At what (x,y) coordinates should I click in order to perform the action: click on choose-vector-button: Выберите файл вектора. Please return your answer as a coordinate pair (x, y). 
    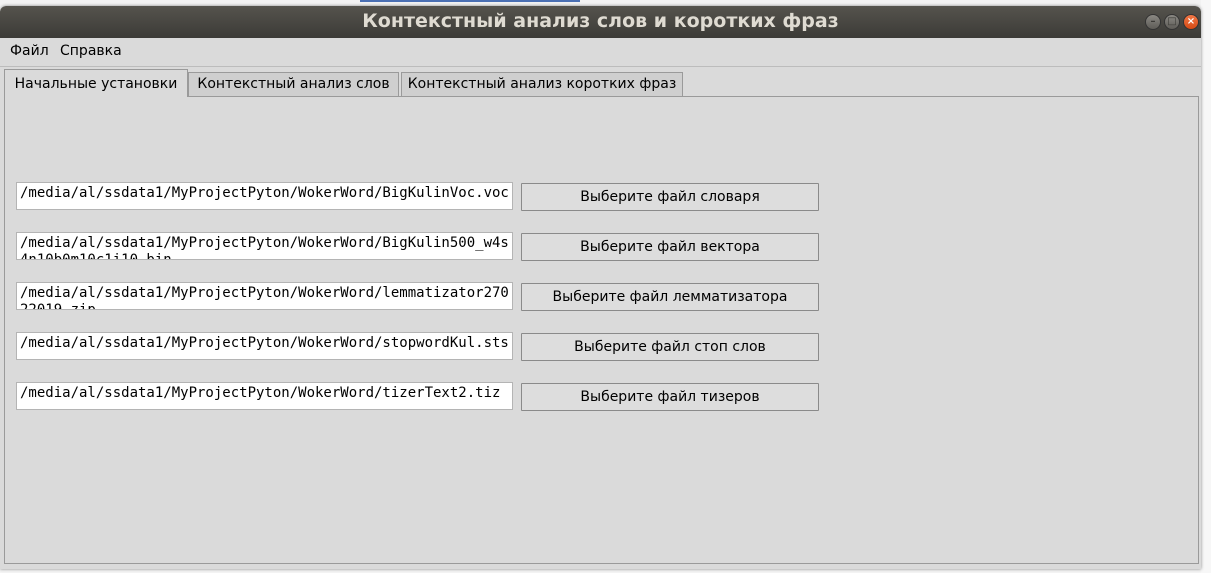
    Looking at the image, I should click on (670, 247).